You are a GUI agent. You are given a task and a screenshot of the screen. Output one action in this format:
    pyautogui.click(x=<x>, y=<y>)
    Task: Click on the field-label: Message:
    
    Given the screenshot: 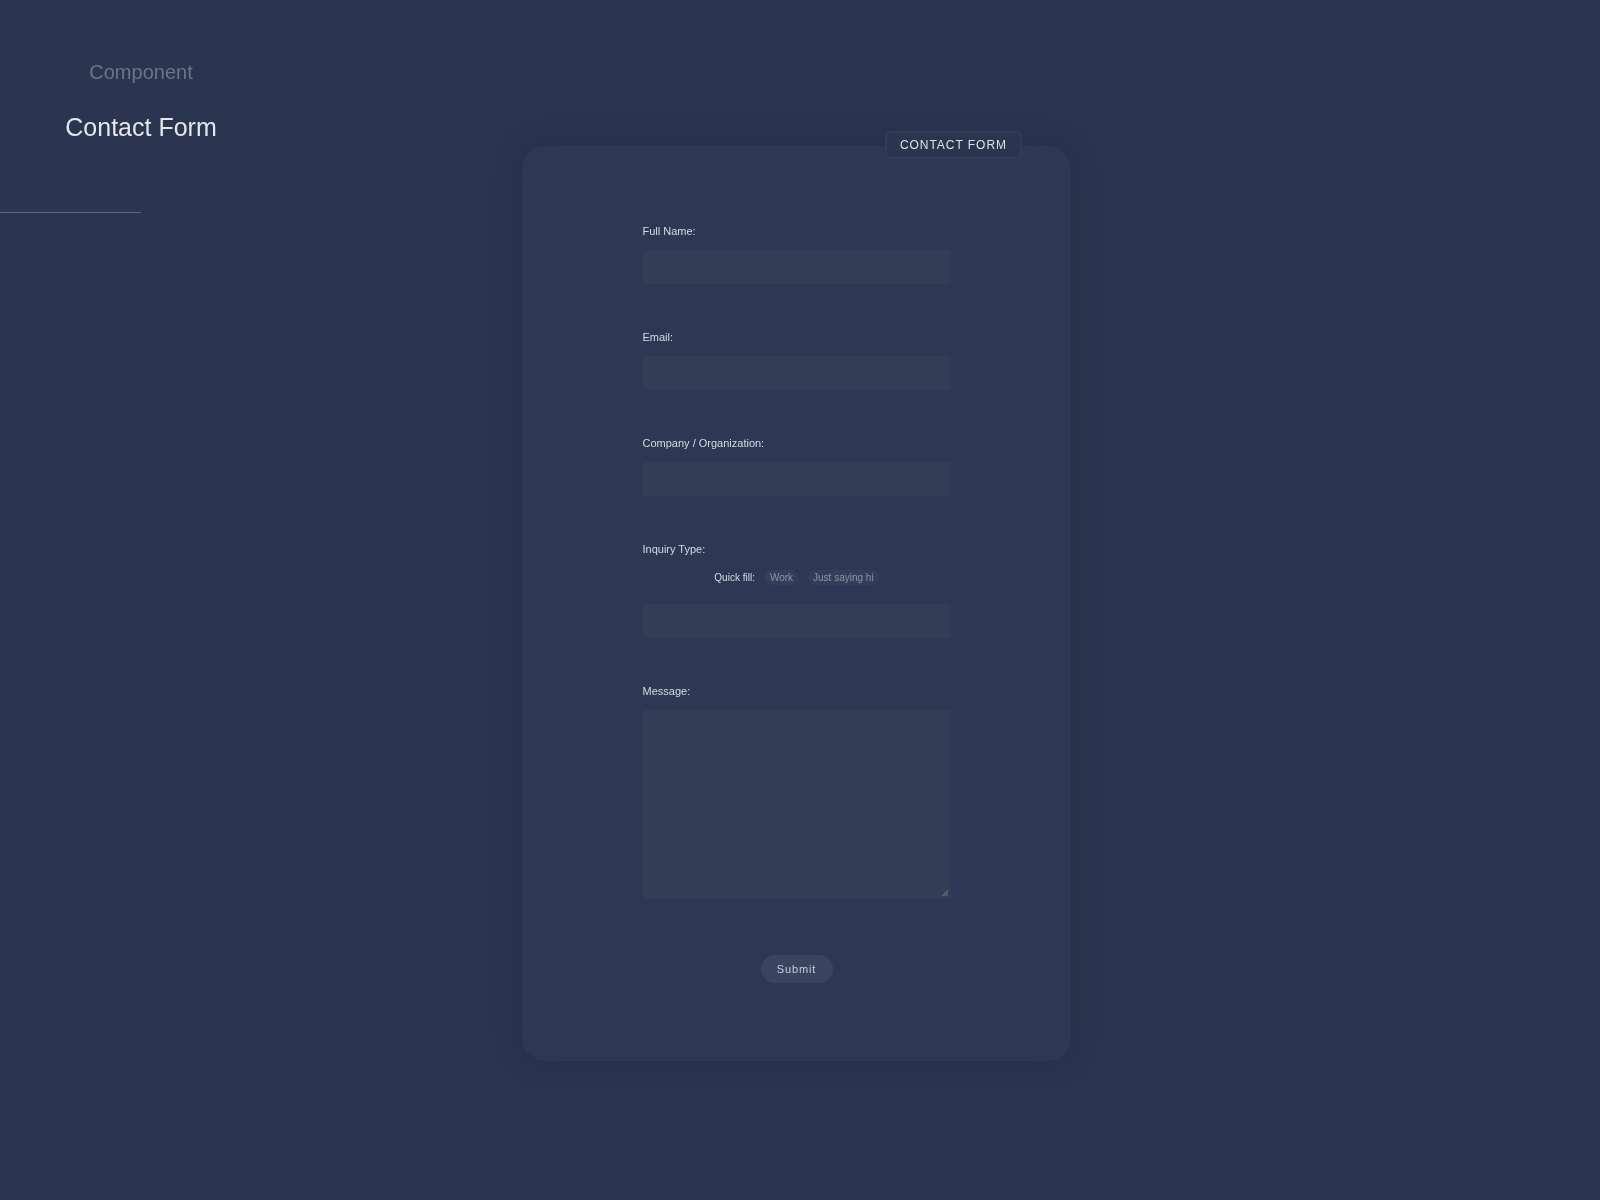 What is the action you would take?
    pyautogui.click(x=666, y=691)
    